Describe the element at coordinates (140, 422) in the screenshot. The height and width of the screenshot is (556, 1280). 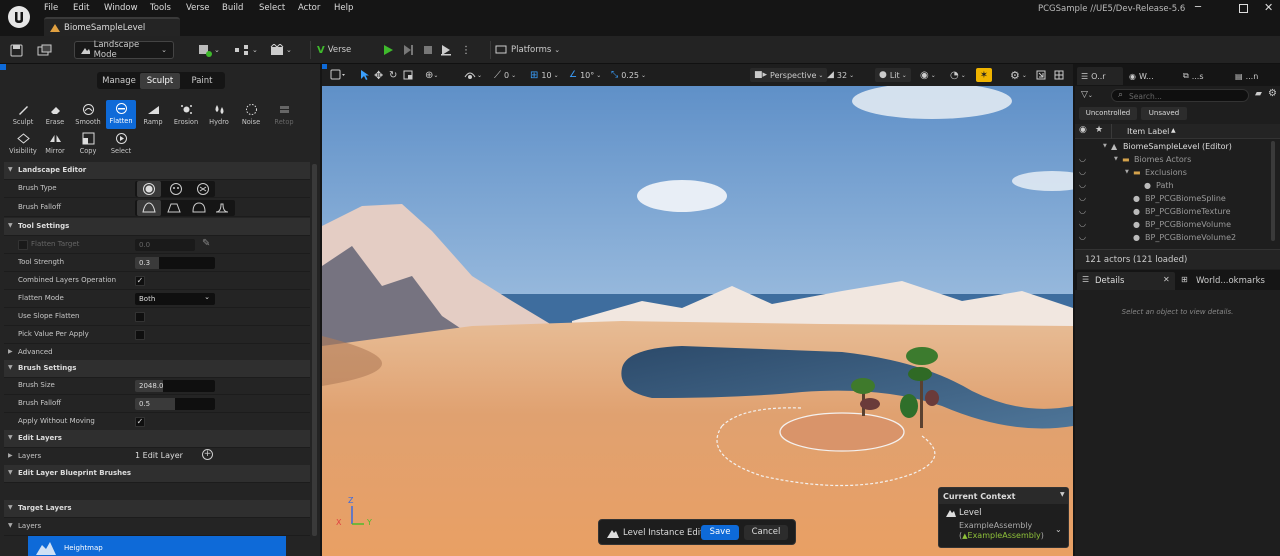
I see `apply-without-moving-checkbox: ✓` at that location.